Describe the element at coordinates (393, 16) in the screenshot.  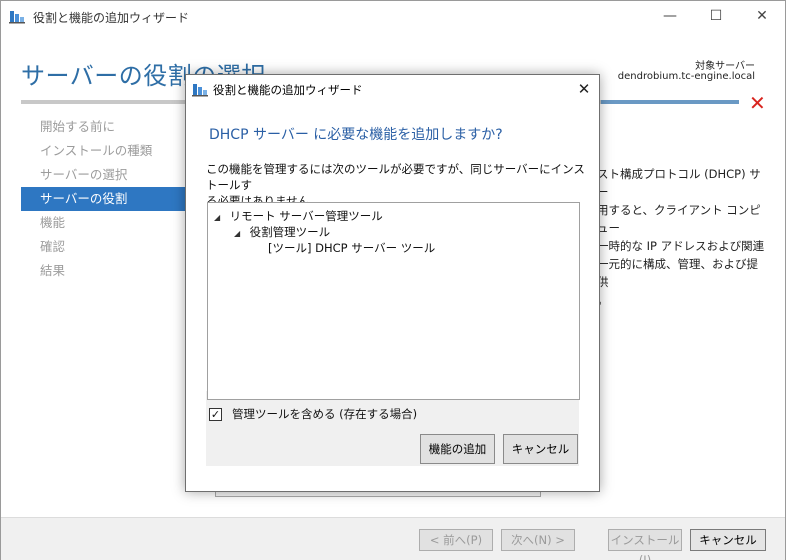
I see `titlebar: 役割と機能の追加ウィザード — ☐ ✕` at that location.